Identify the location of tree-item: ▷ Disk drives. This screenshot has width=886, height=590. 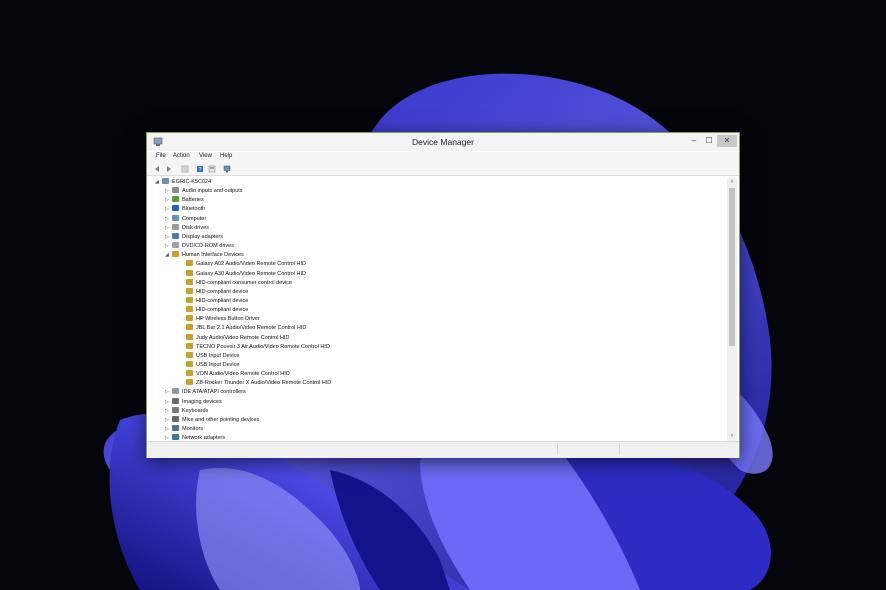
(187, 228).